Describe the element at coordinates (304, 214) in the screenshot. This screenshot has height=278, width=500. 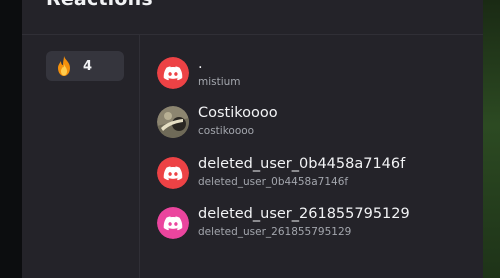
I see `user-display-name: deleted_user_261855795129` at that location.